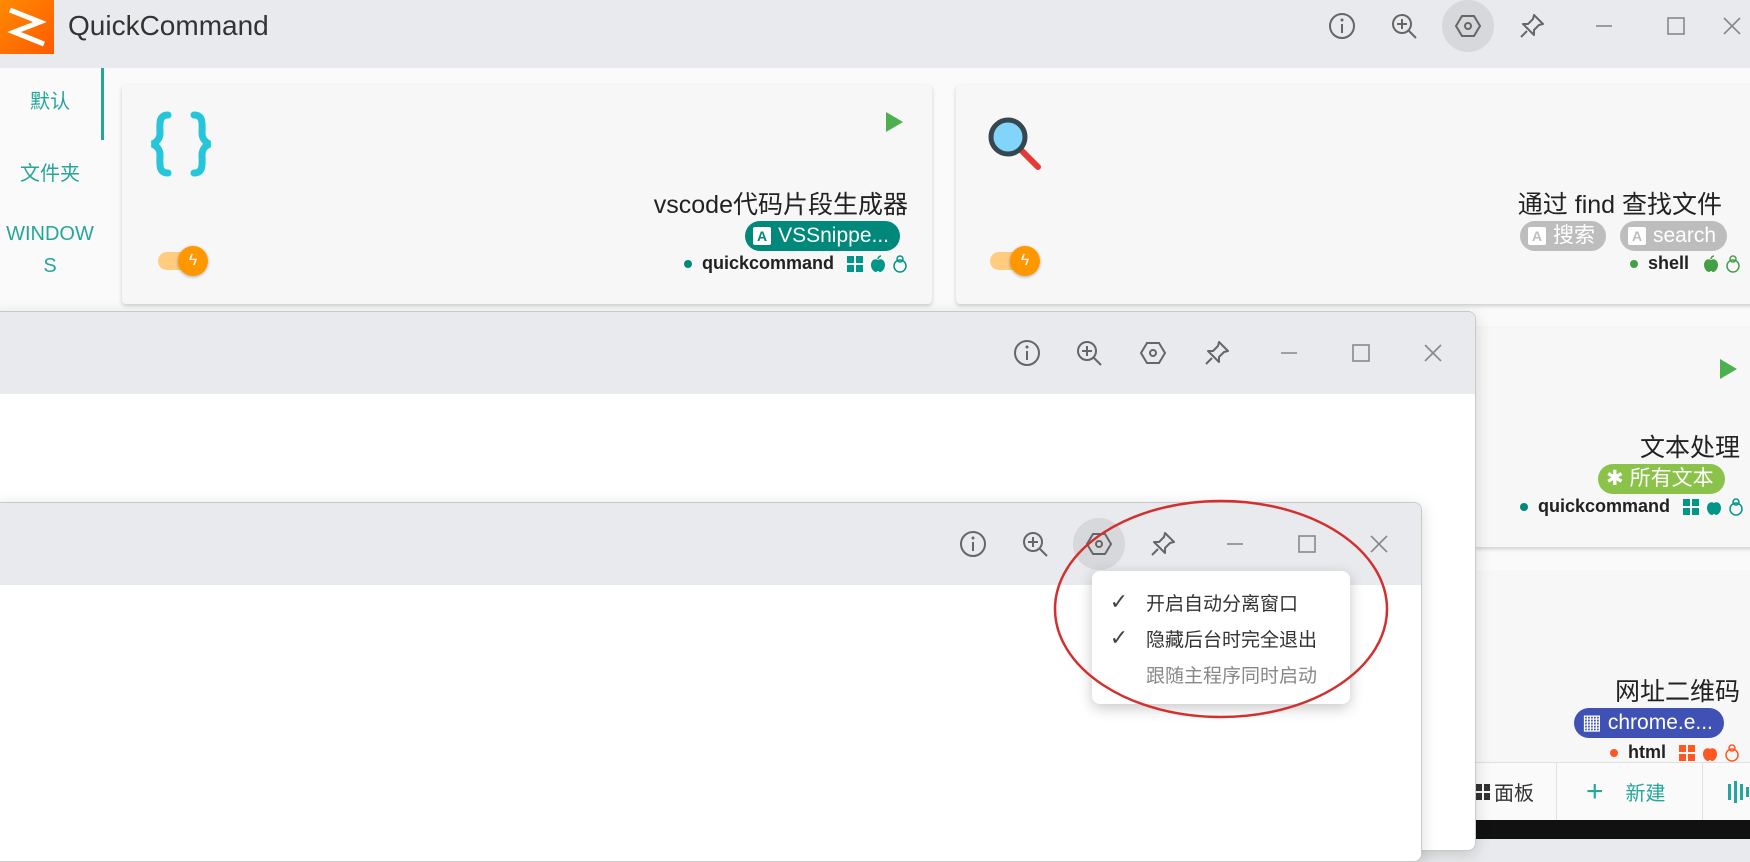  What do you see at coordinates (1669, 263) in the screenshot?
I see `command-type-label: shell` at bounding box center [1669, 263].